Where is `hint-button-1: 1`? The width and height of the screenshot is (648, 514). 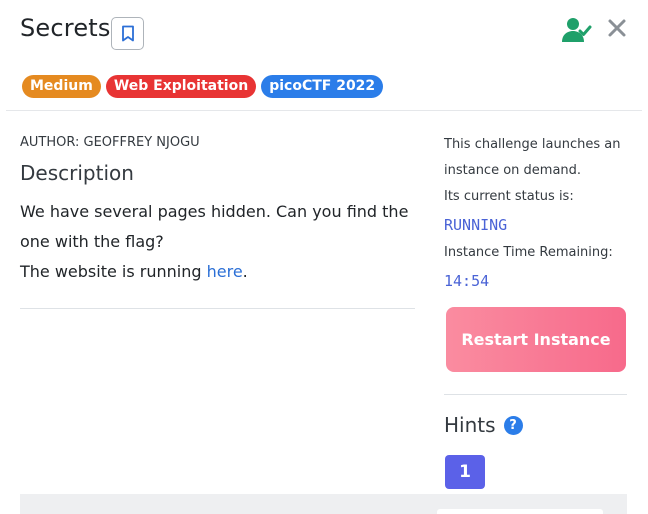 hint-button-1: 1 is located at coordinates (465, 472).